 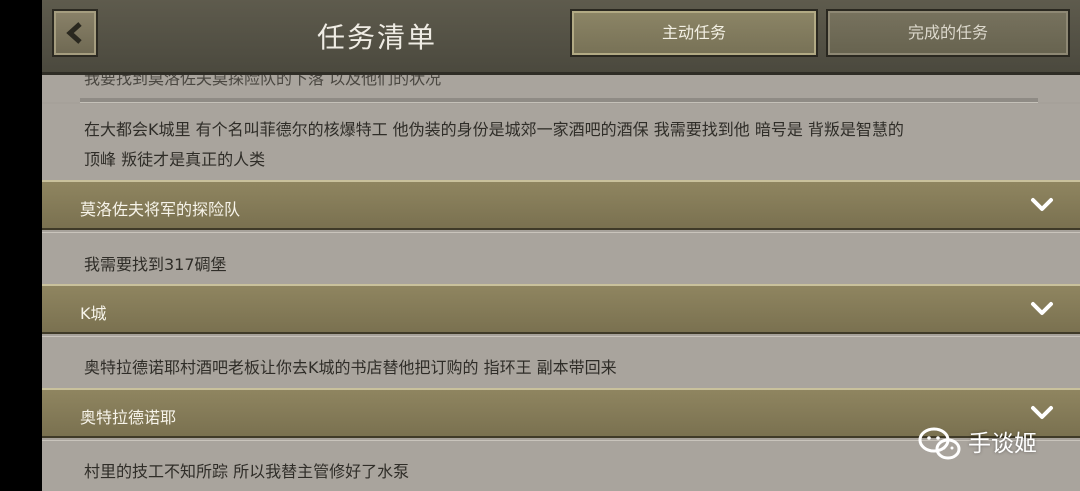 What do you see at coordinates (160, 209) in the screenshot?
I see `quest-title: 莫洛佐夫将军的探险队` at bounding box center [160, 209].